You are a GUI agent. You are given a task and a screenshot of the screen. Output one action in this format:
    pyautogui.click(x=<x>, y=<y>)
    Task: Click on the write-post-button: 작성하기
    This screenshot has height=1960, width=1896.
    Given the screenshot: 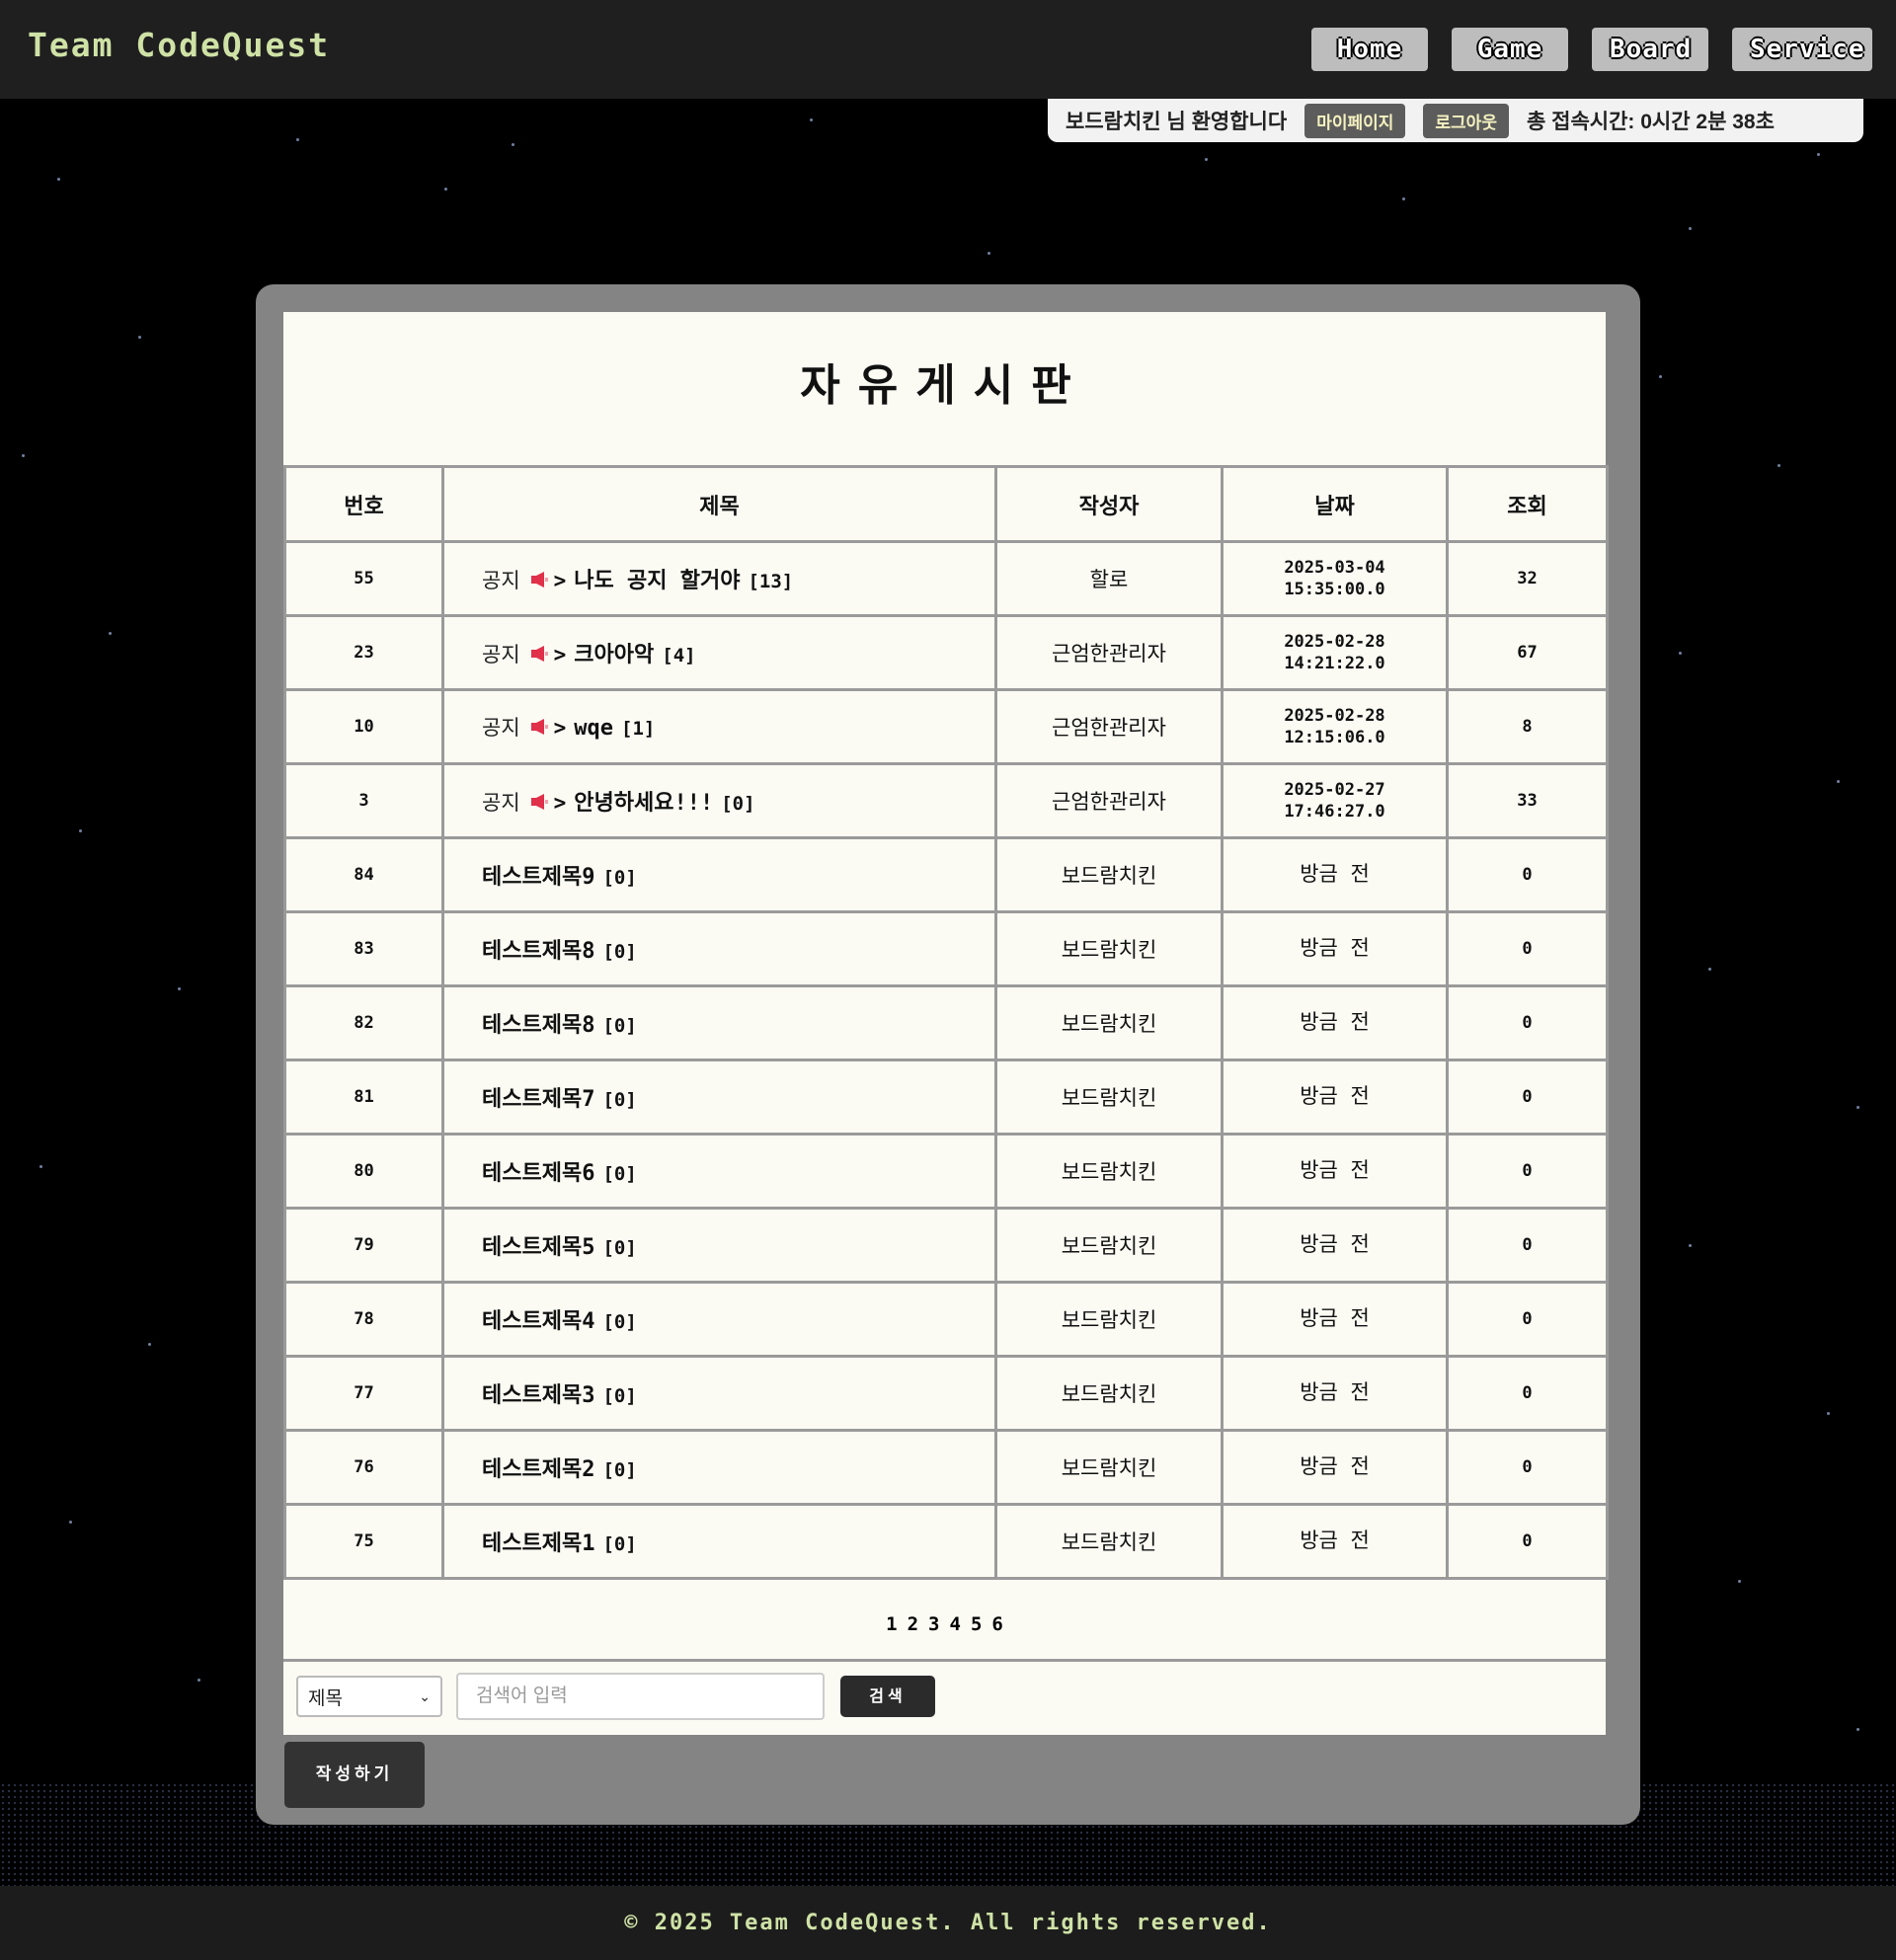 What is the action you would take?
    pyautogui.click(x=355, y=1775)
    